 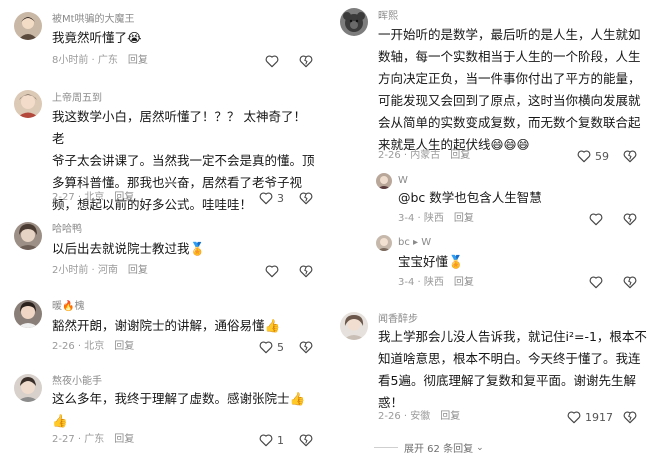 What do you see at coordinates (77, 381) in the screenshot?
I see `username: 熬夜小能手` at bounding box center [77, 381].